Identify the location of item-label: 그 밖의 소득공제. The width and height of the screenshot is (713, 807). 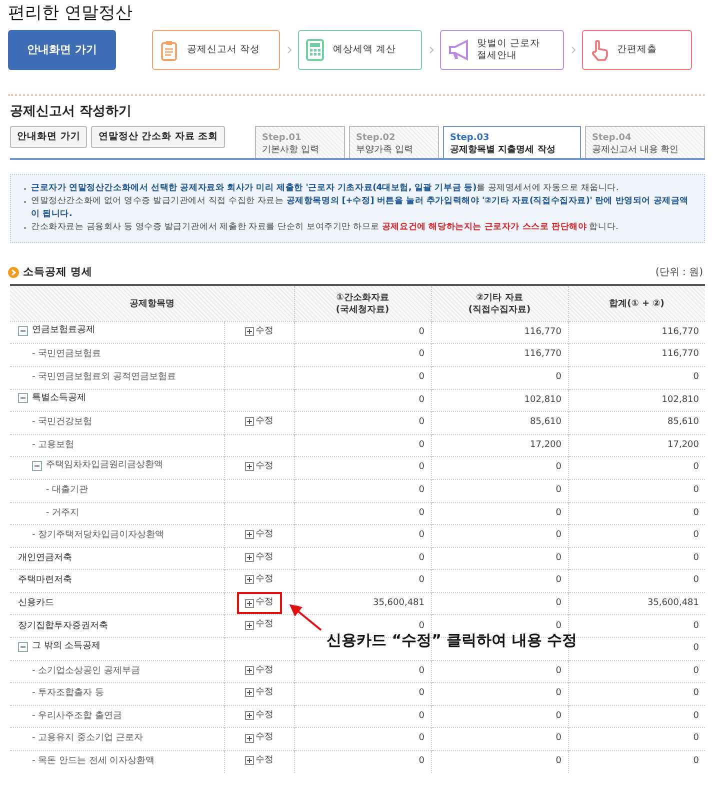
(66, 647).